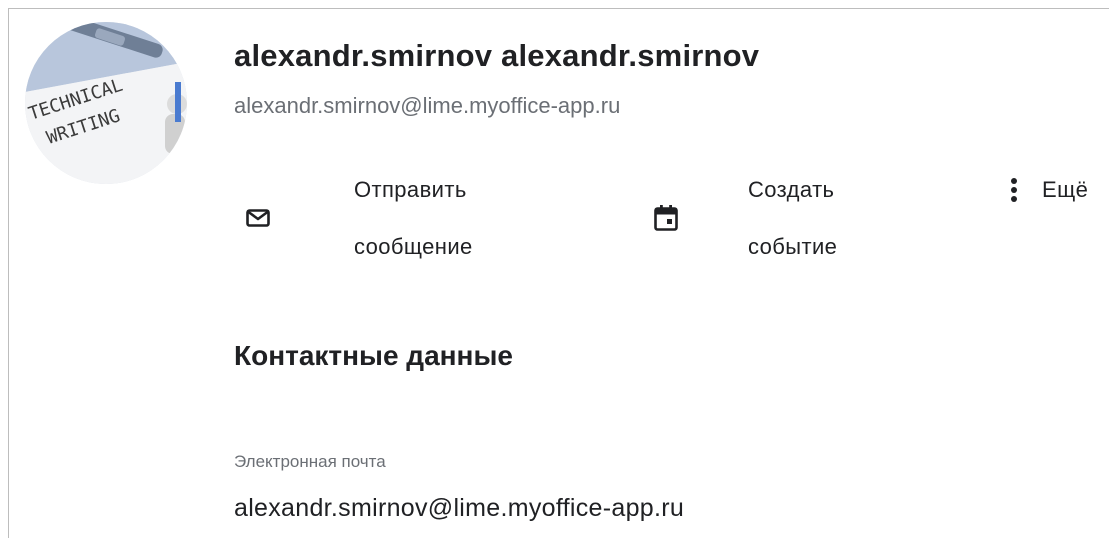  Describe the element at coordinates (413, 218) in the screenshot. I see `send-message-label: Отправить сообщение` at that location.